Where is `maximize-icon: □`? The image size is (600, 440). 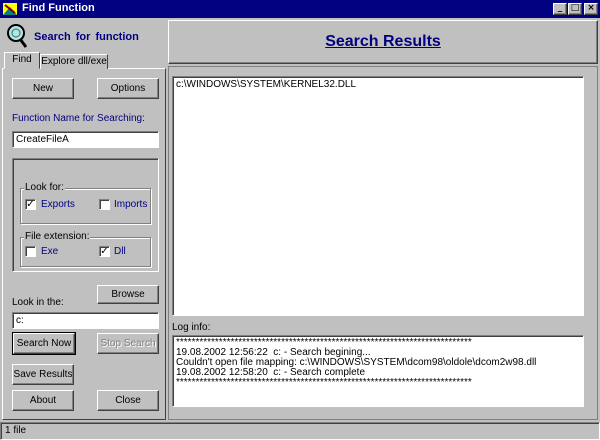 maximize-icon: □ is located at coordinates (575, 8).